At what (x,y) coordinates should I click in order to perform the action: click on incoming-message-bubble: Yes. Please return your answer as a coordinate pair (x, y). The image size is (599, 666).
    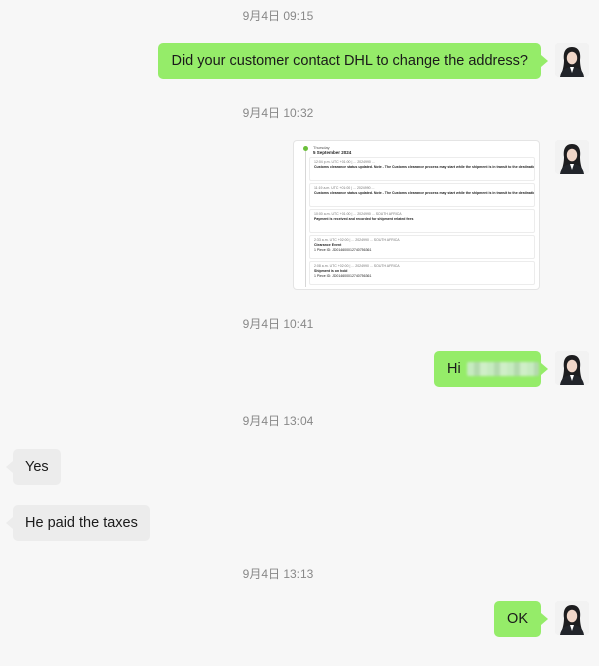
    Looking at the image, I should click on (33, 467).